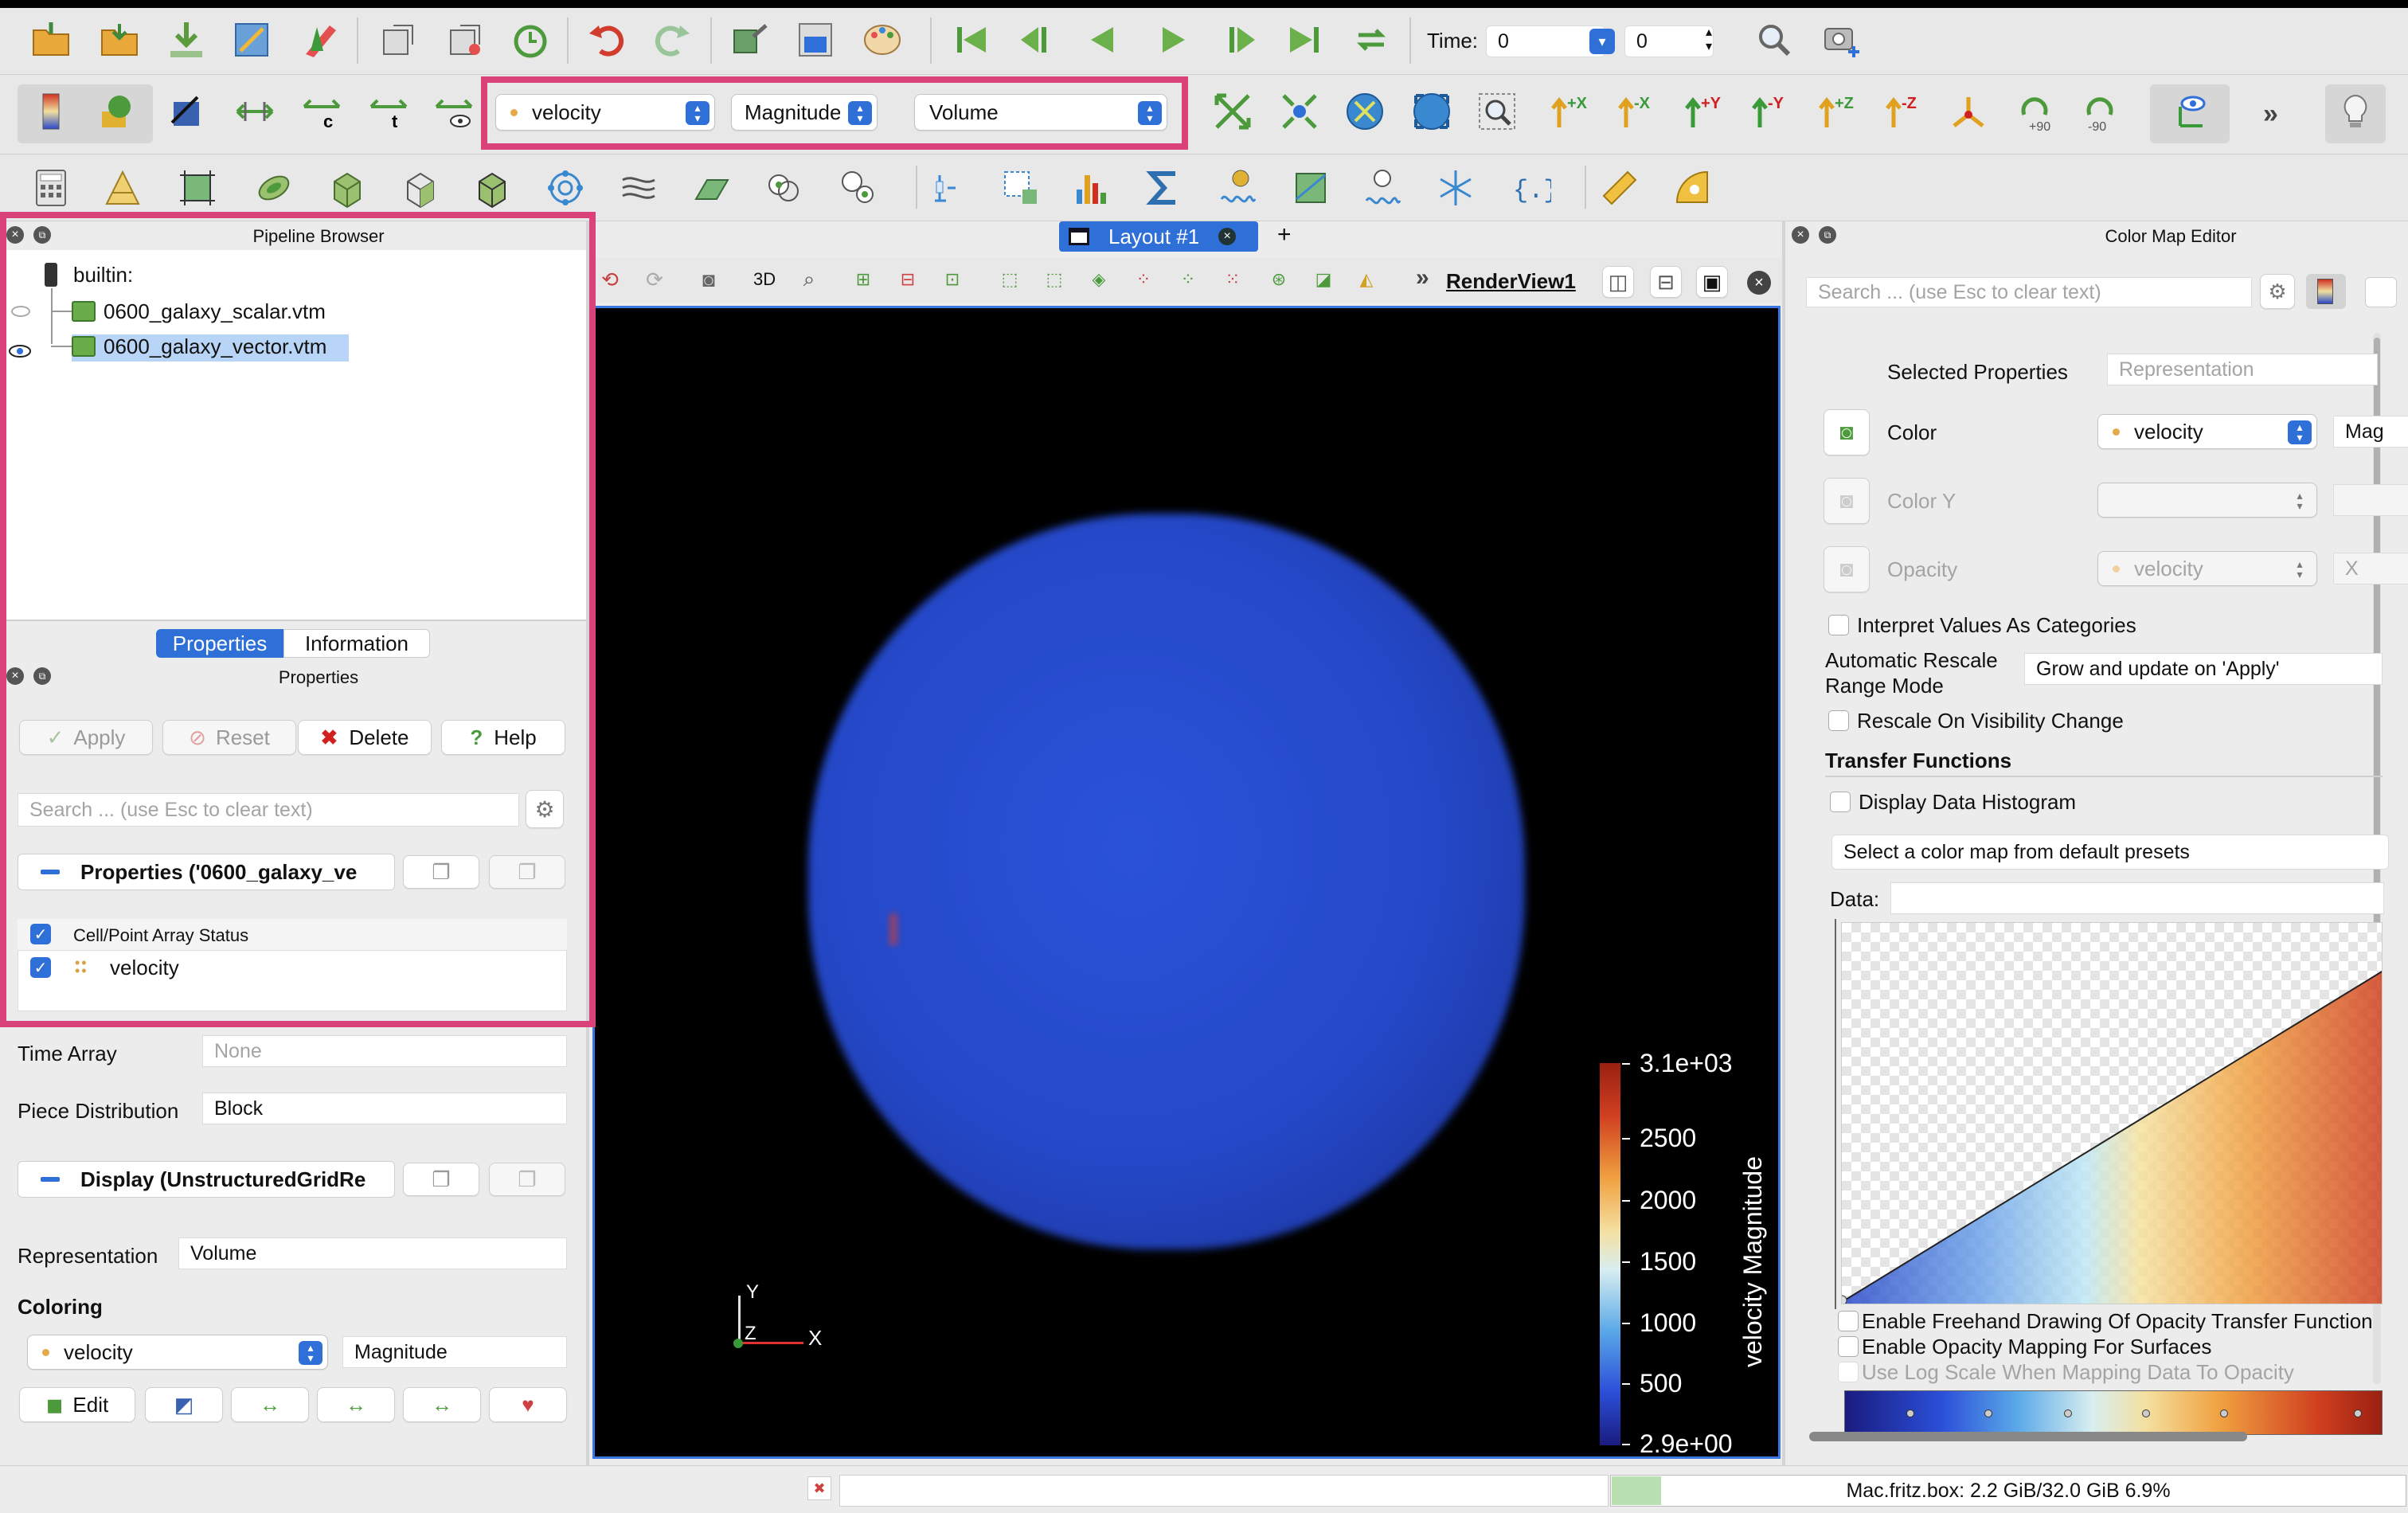 This screenshot has width=2408, height=1513. Describe the element at coordinates (1164, 188) in the screenshot. I see `sigma-statistics-icon` at that location.